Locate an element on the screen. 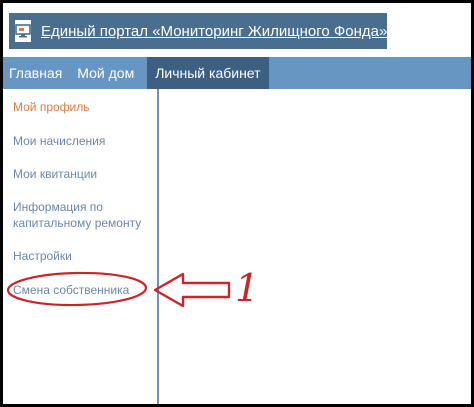 The image size is (474, 407). sidebar-item-change-owner: Смена собственника is located at coordinates (71, 290).